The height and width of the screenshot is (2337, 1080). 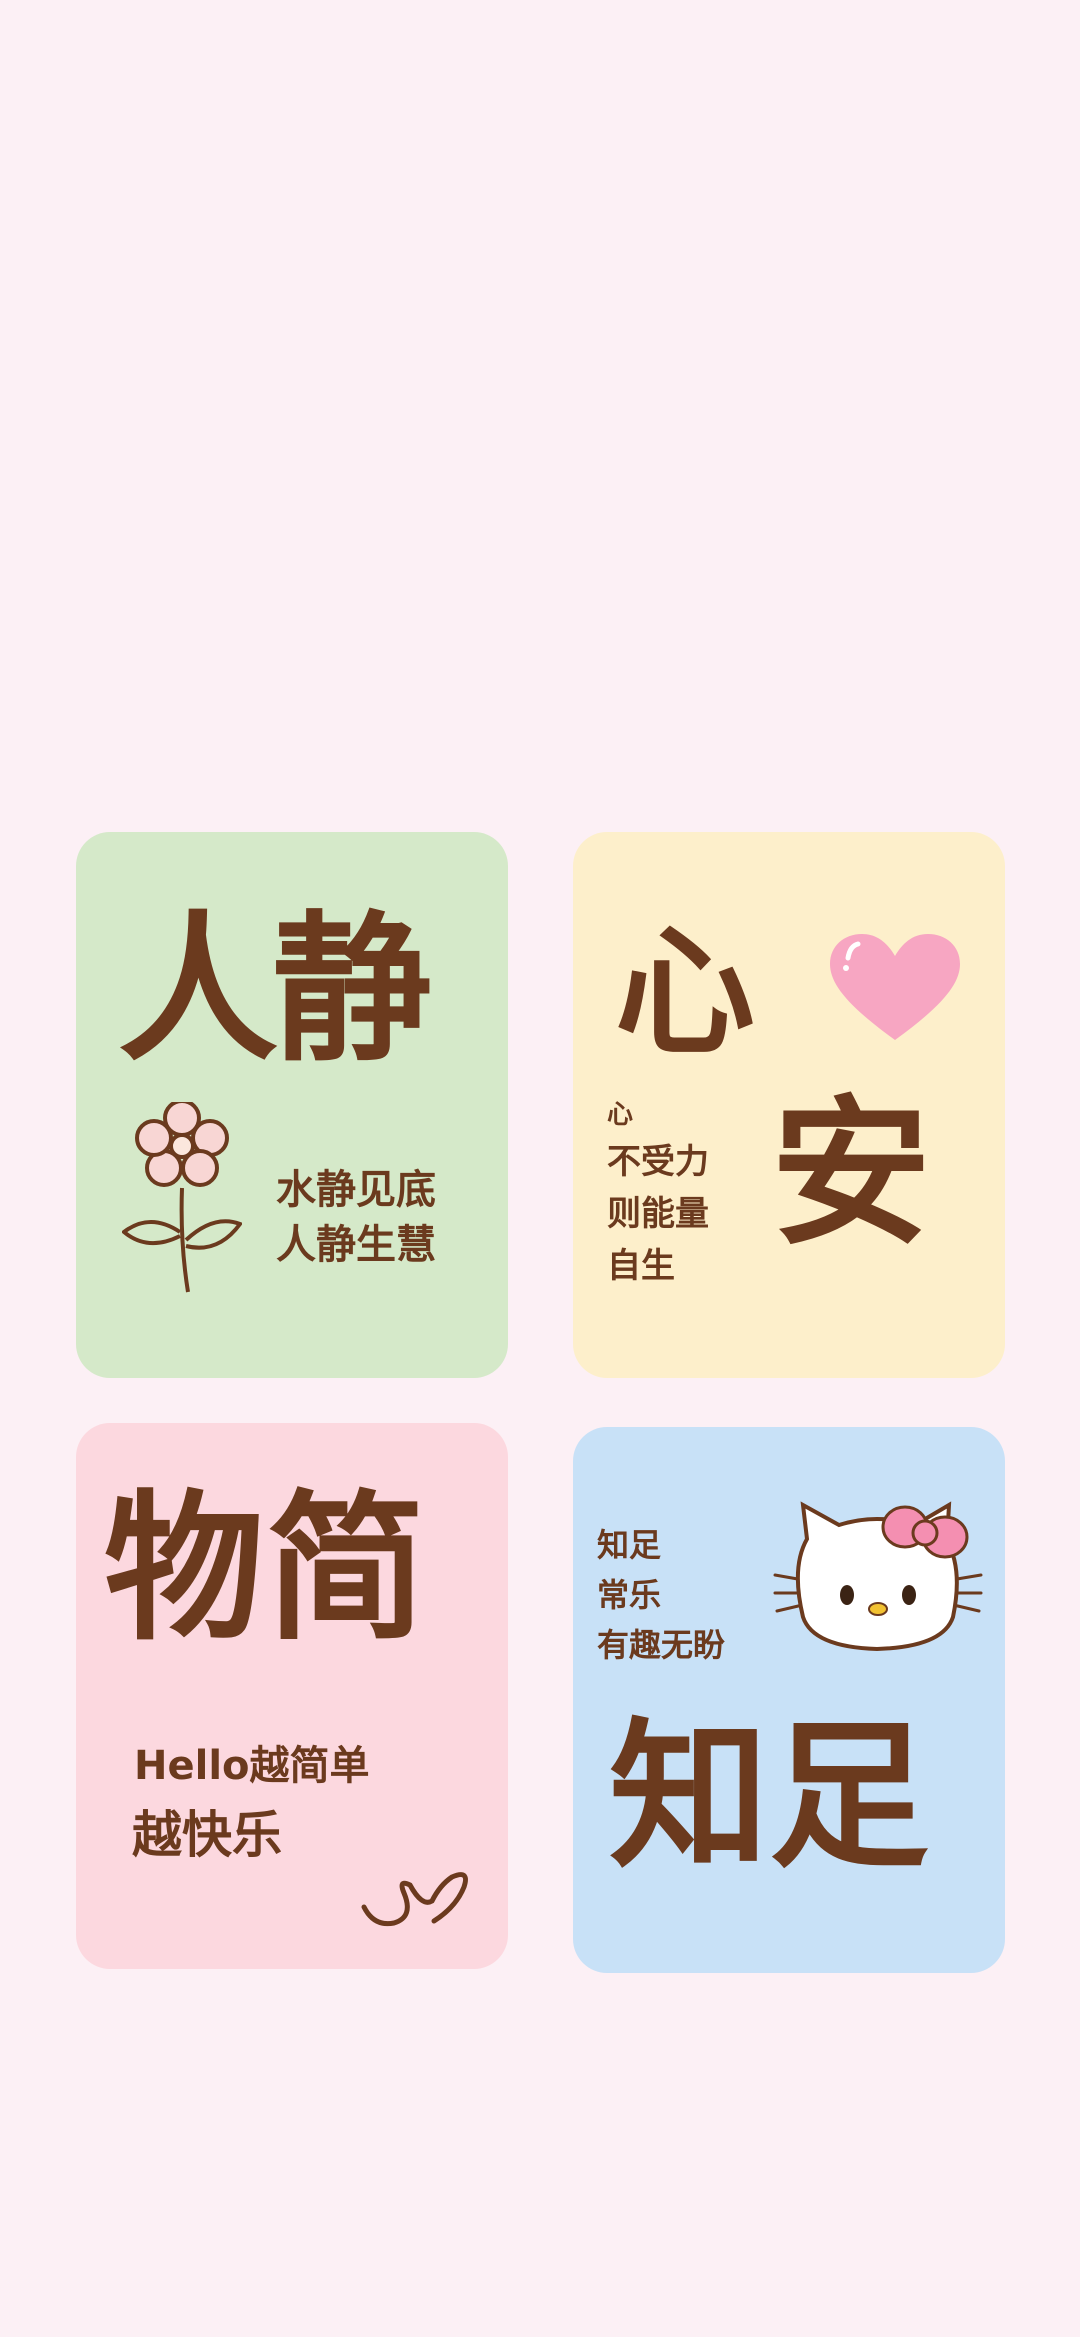 What do you see at coordinates (629, 1545) in the screenshot?
I see `card4-line1: 知足` at bounding box center [629, 1545].